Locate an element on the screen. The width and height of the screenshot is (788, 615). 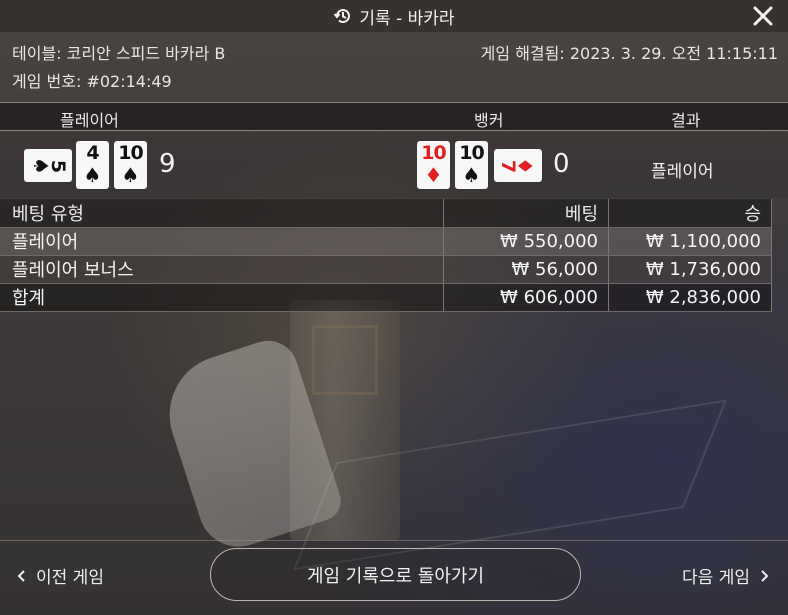
chevron-left-icon is located at coordinates (21, 575).